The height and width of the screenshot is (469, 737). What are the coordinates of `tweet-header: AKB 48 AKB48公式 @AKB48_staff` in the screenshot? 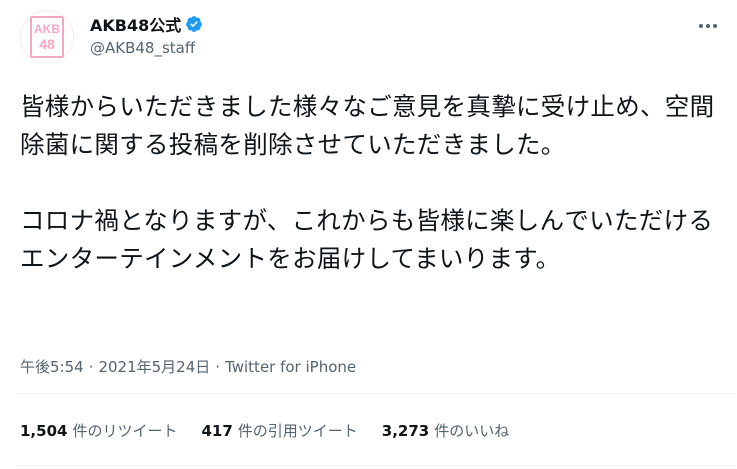 It's located at (369, 38).